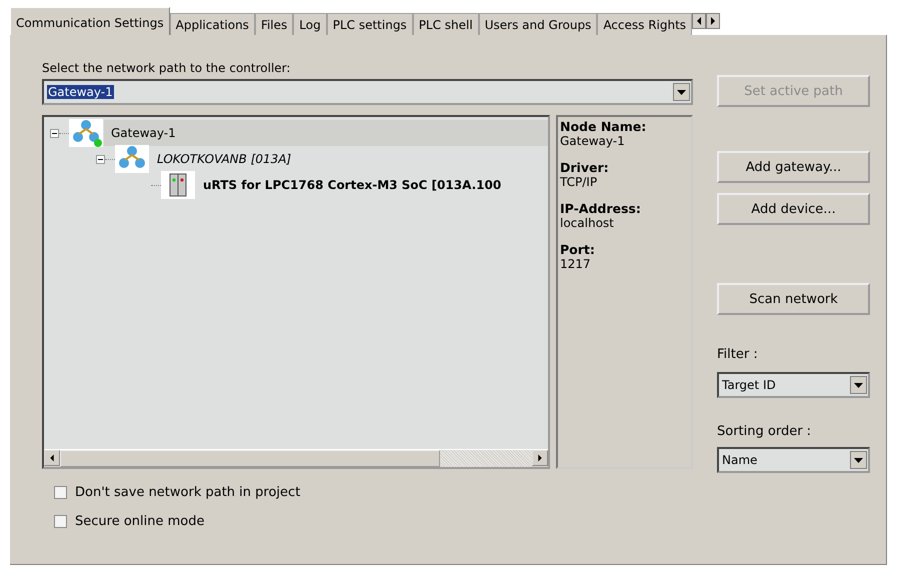 This screenshot has width=899, height=570. Describe the element at coordinates (367, 92) in the screenshot. I see `network-path-combo: Gateway-1` at that location.